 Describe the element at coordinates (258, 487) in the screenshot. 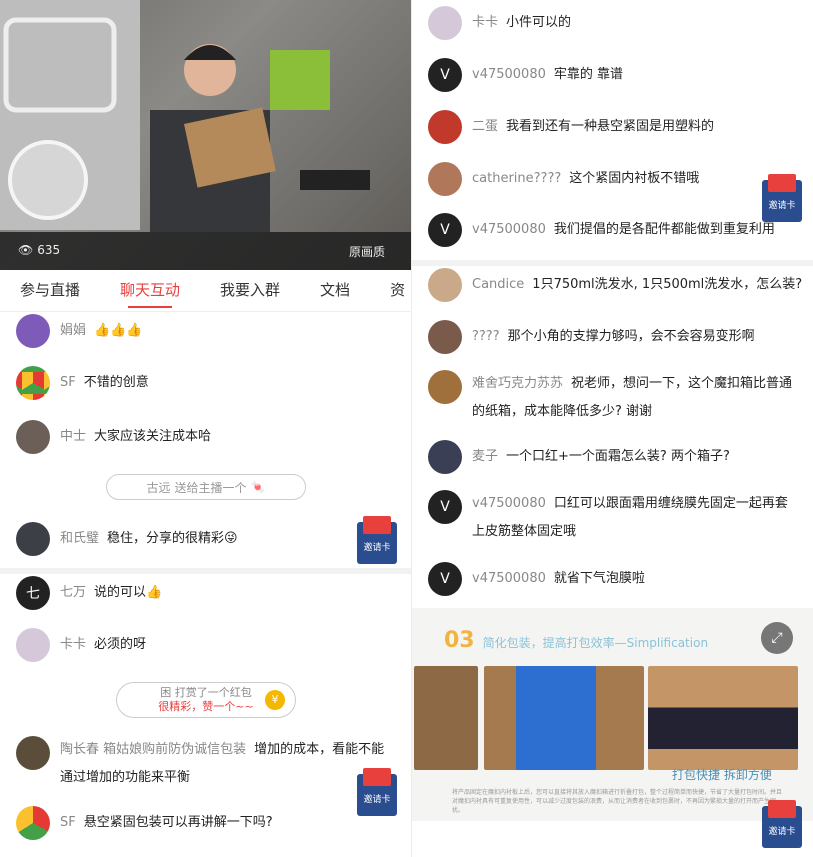

I see `gift-icon: 🍬` at that location.